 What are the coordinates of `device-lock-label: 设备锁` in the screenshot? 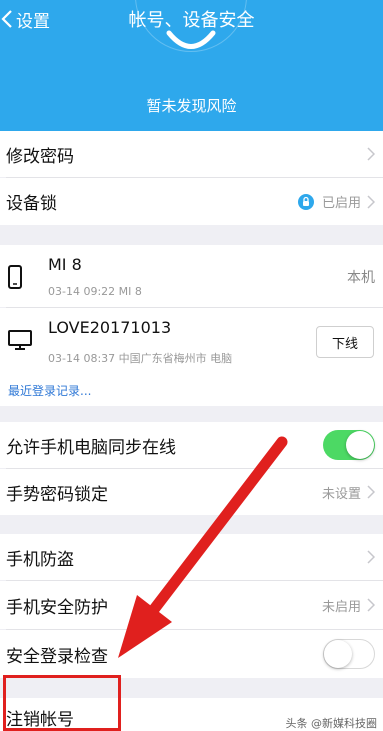 It's located at (31, 204).